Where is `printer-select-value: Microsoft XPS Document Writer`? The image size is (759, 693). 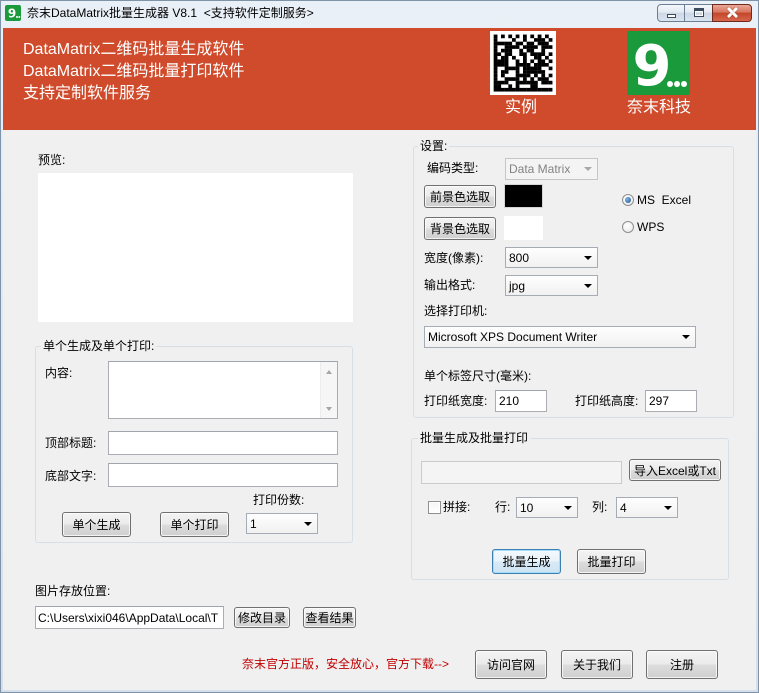
printer-select-value: Microsoft XPS Document Writer is located at coordinates (513, 337).